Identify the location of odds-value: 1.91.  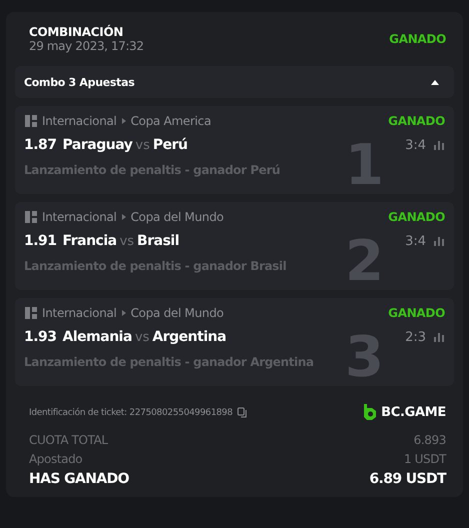
(40, 241).